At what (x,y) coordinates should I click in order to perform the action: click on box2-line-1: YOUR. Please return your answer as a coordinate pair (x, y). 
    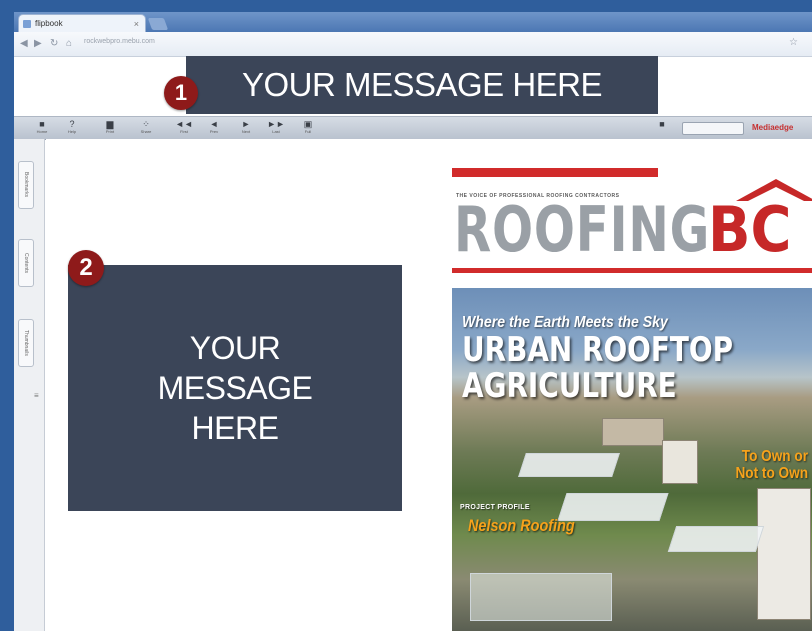
    Looking at the image, I should click on (235, 348).